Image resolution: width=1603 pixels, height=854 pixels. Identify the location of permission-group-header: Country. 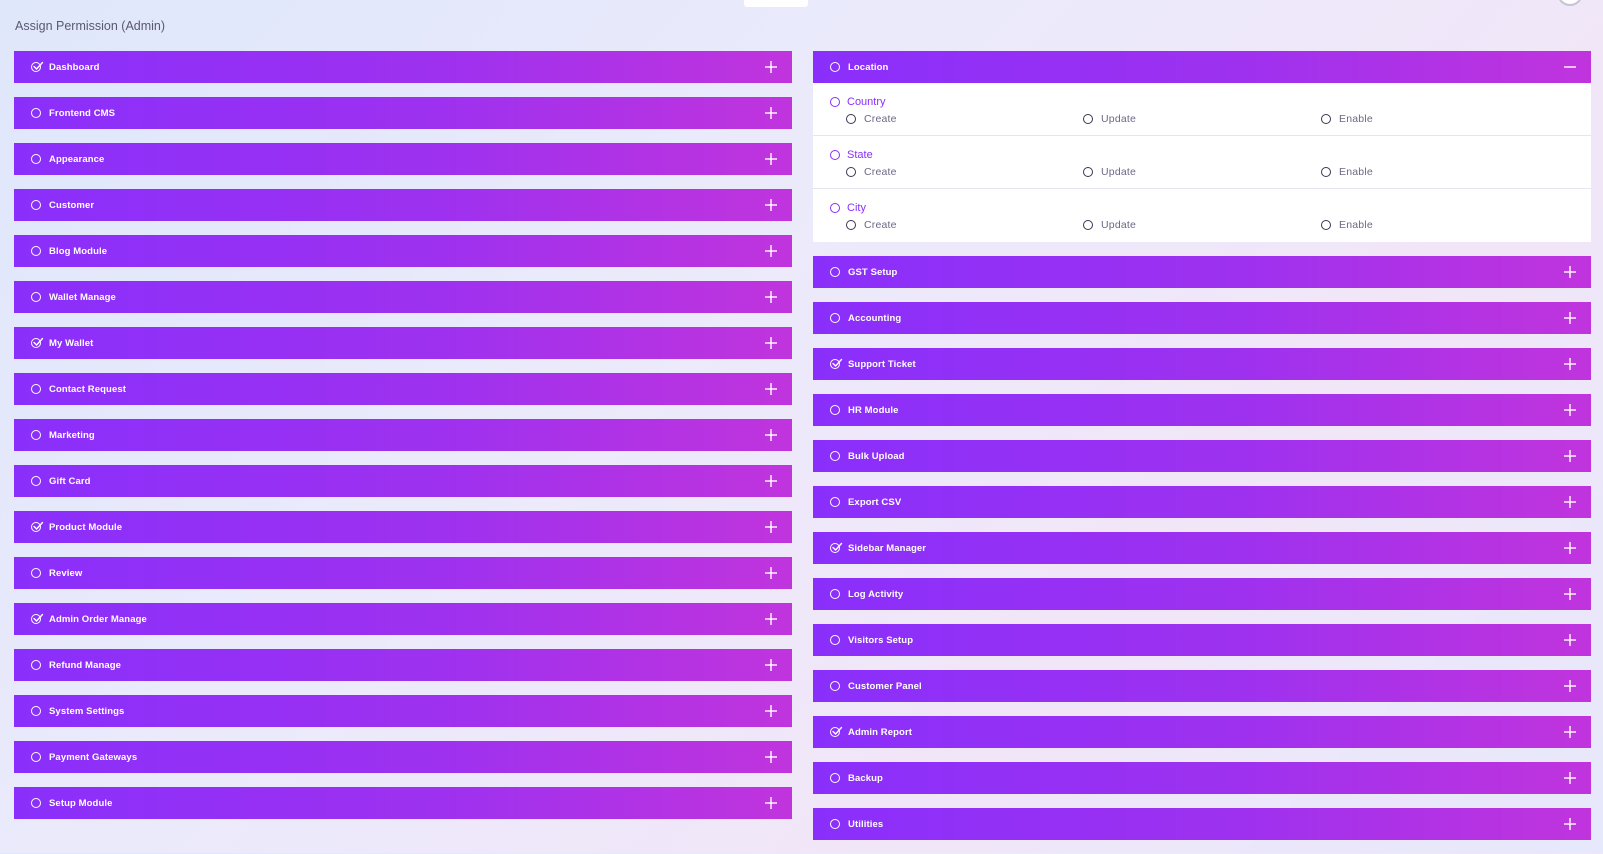
(1202, 102).